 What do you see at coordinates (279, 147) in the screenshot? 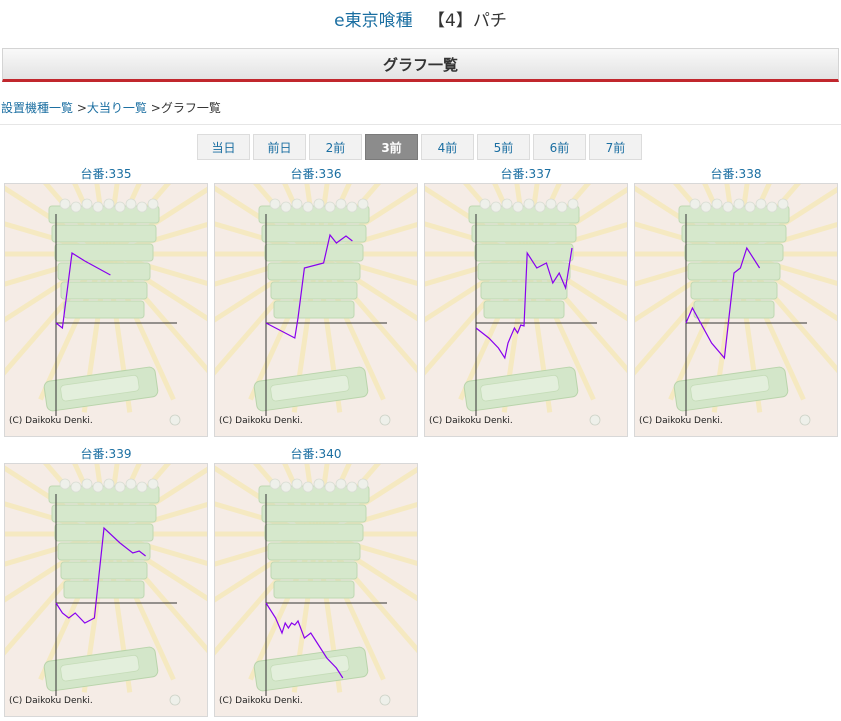
I see `tab-yesterday: 前日` at bounding box center [279, 147].